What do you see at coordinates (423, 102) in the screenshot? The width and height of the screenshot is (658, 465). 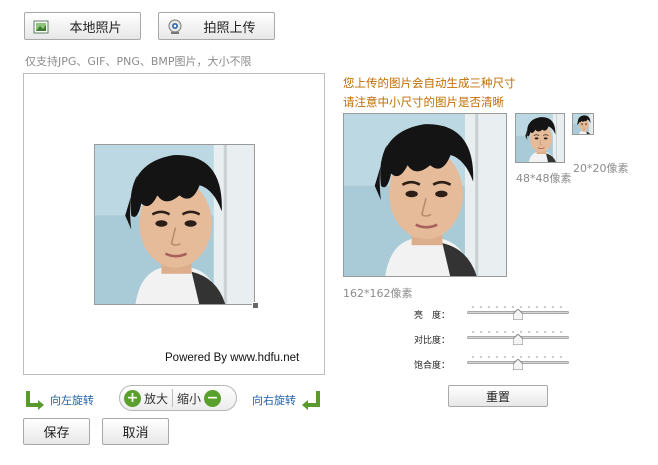 I see `notice-line-2: 请注意中小尺寸的图片是否清晰` at bounding box center [423, 102].